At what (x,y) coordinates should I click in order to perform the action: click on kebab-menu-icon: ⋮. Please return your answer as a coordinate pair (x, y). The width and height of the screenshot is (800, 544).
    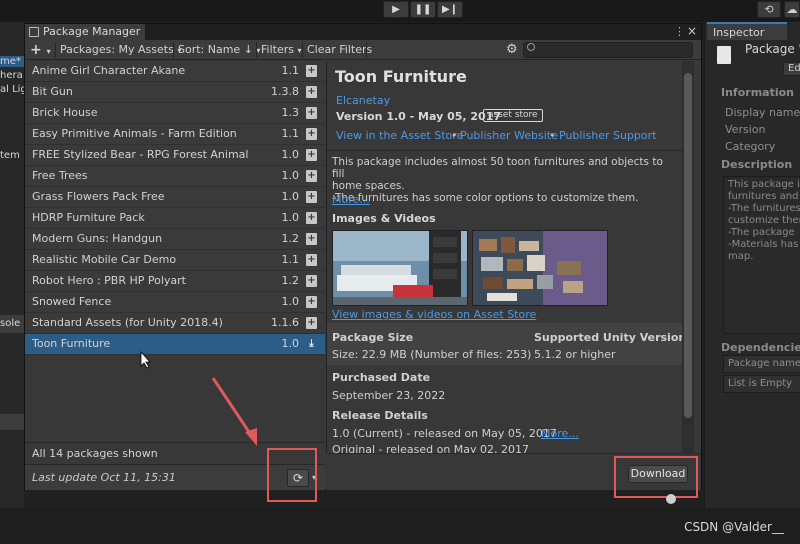
    Looking at the image, I should click on (679, 31).